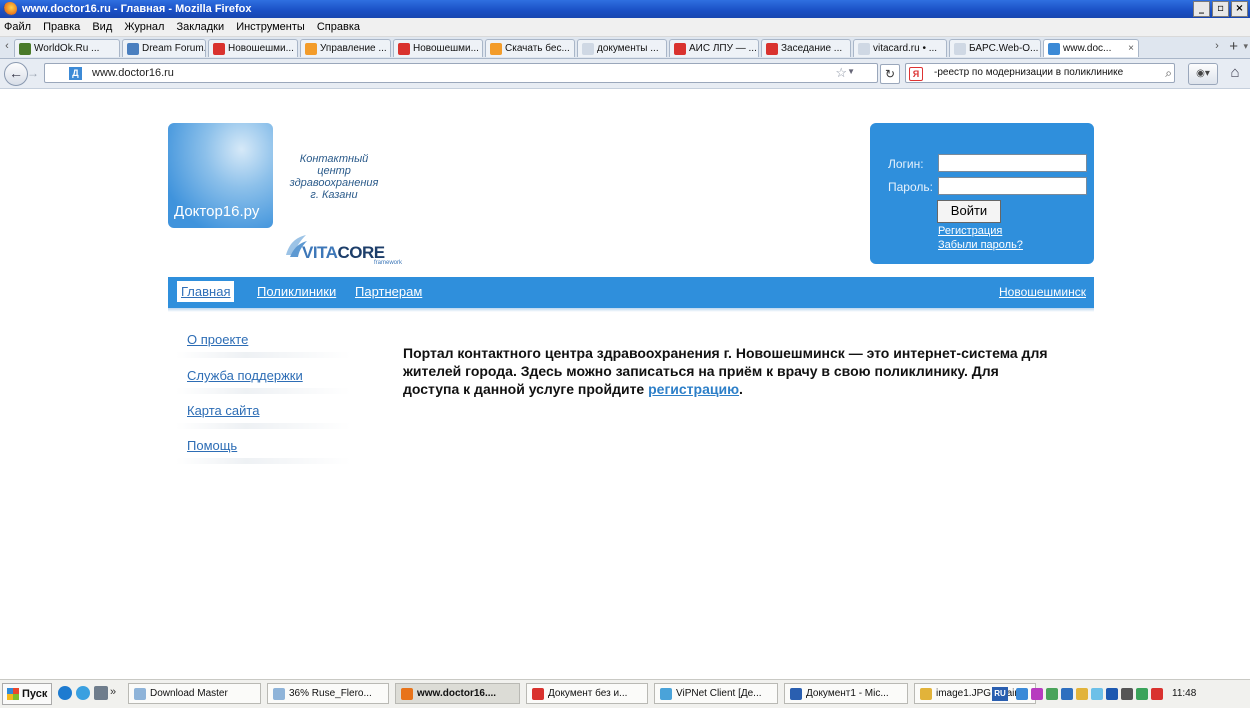 The width and height of the screenshot is (1250, 708). I want to click on tray-shield-icon, so click(1067, 693).